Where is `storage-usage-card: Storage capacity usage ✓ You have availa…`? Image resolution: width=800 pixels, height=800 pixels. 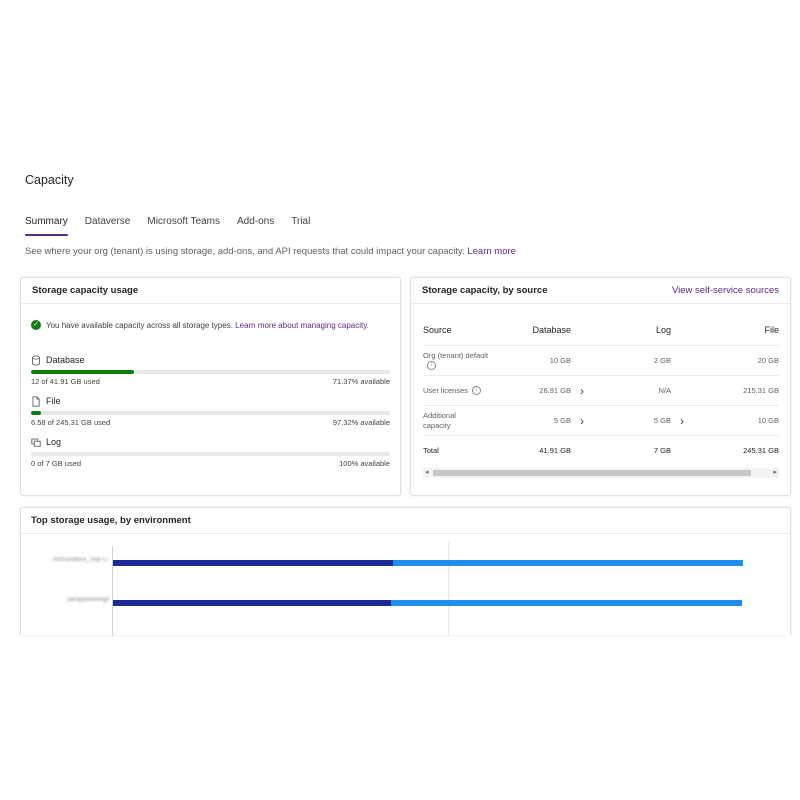
storage-usage-card: Storage capacity usage ✓ You have availa… is located at coordinates (210, 386).